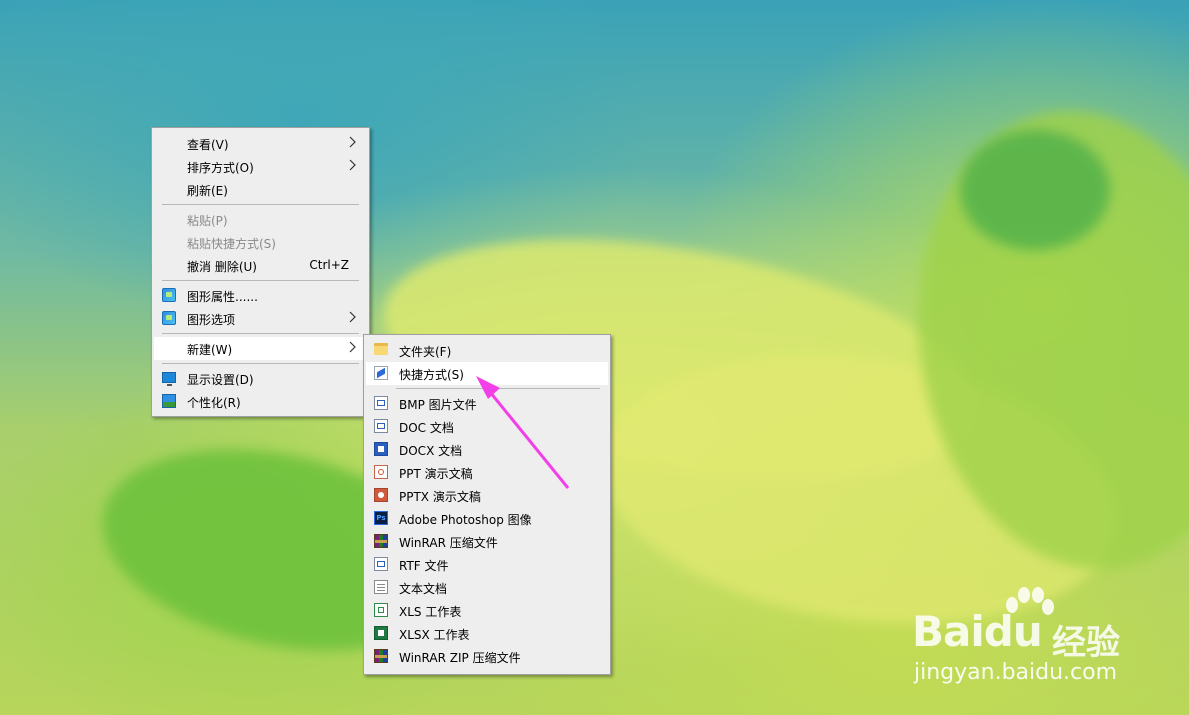 The height and width of the screenshot is (715, 1189). Describe the element at coordinates (1086, 643) in the screenshot. I see `watermark-logo-cn: 经验` at that location.